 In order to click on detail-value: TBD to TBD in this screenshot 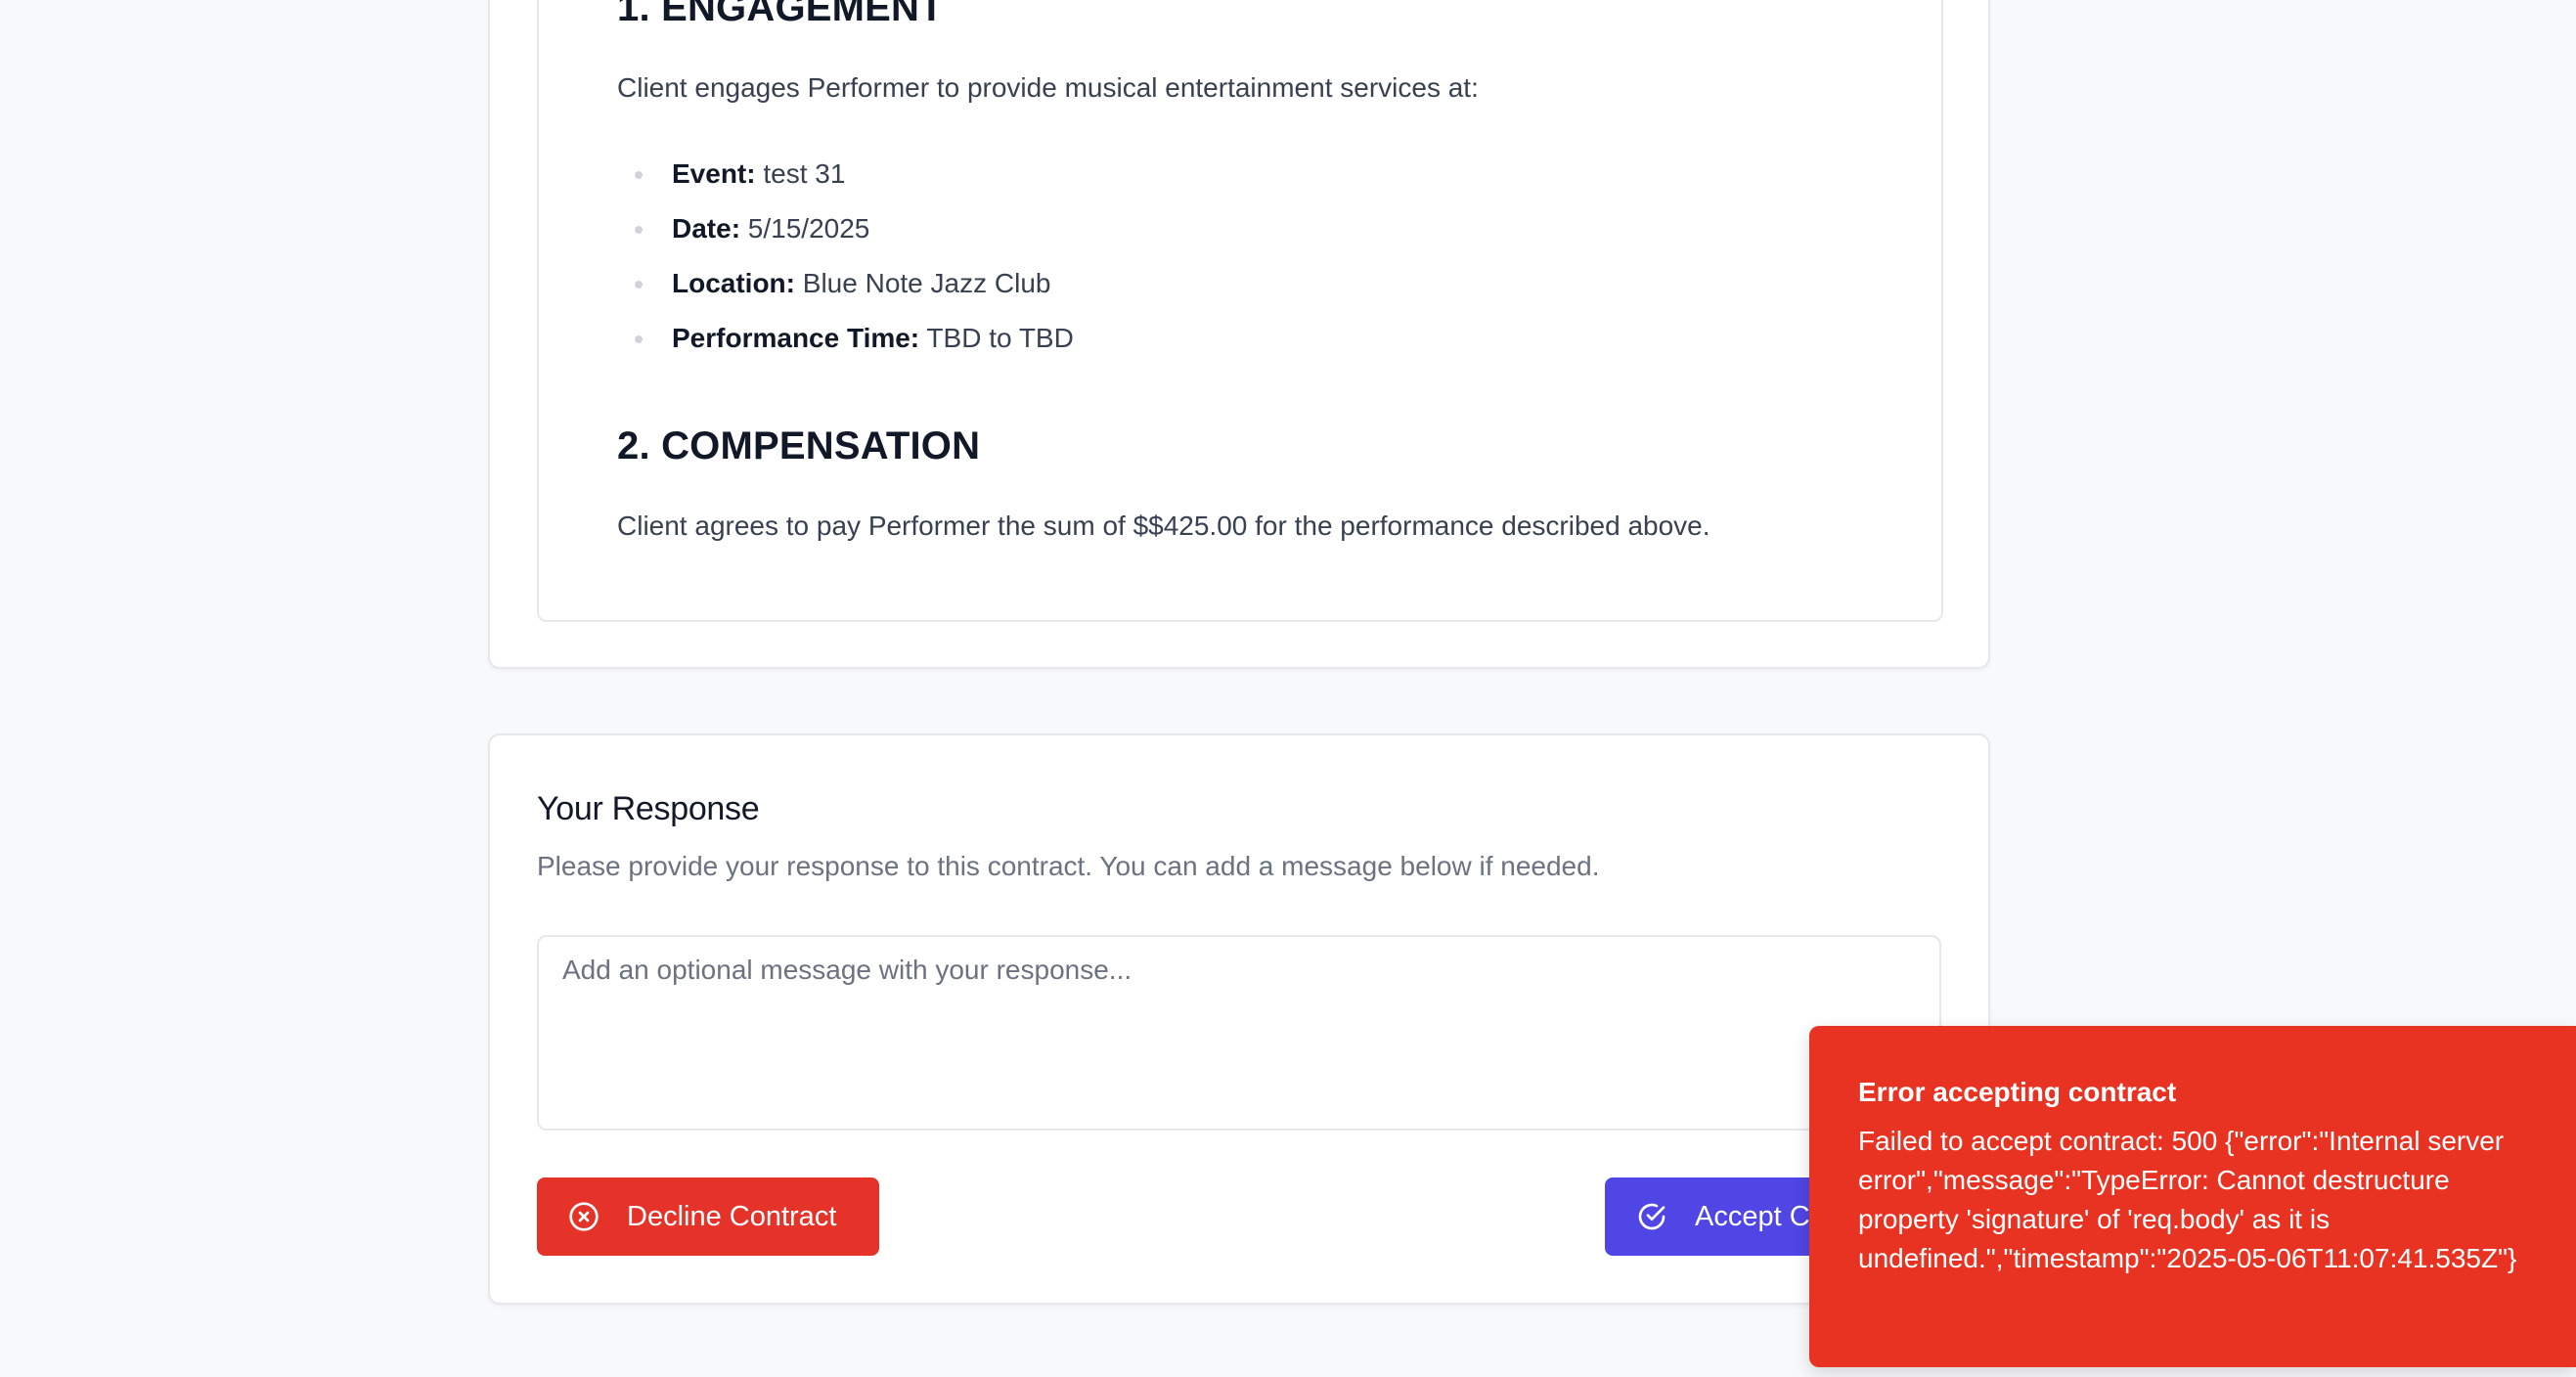, I will do `click(1000, 338)`.